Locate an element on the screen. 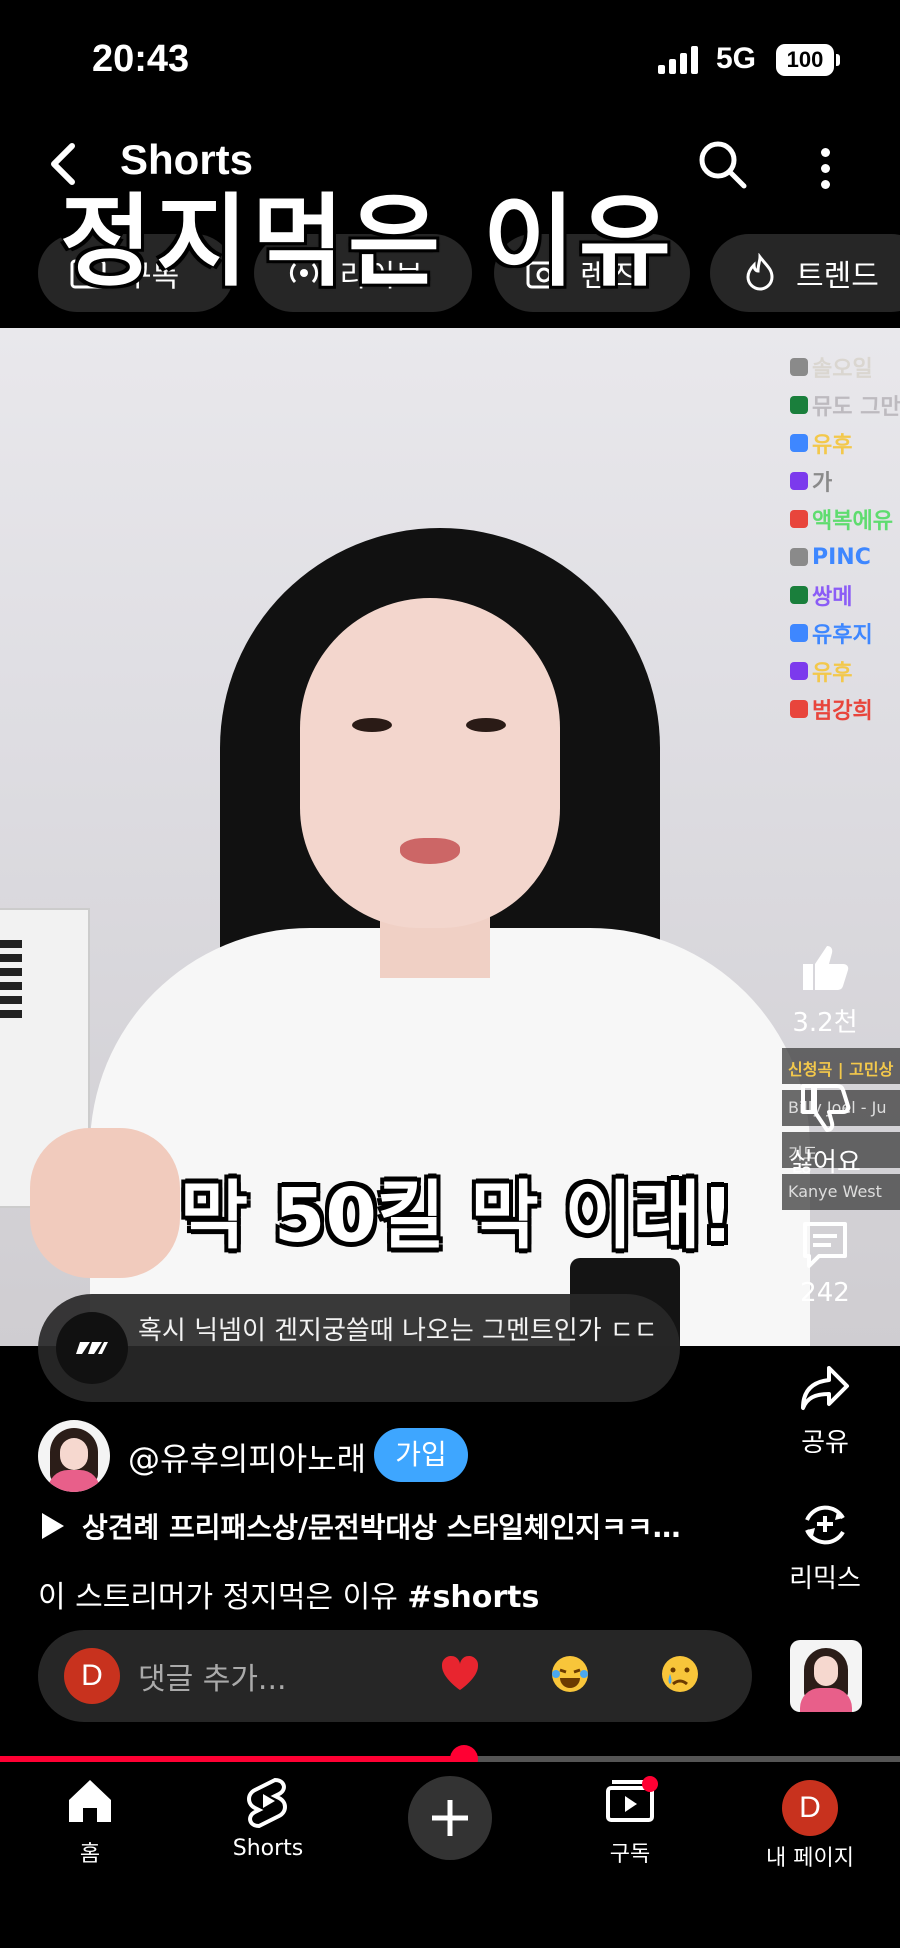  search-button is located at coordinates (722, 164).